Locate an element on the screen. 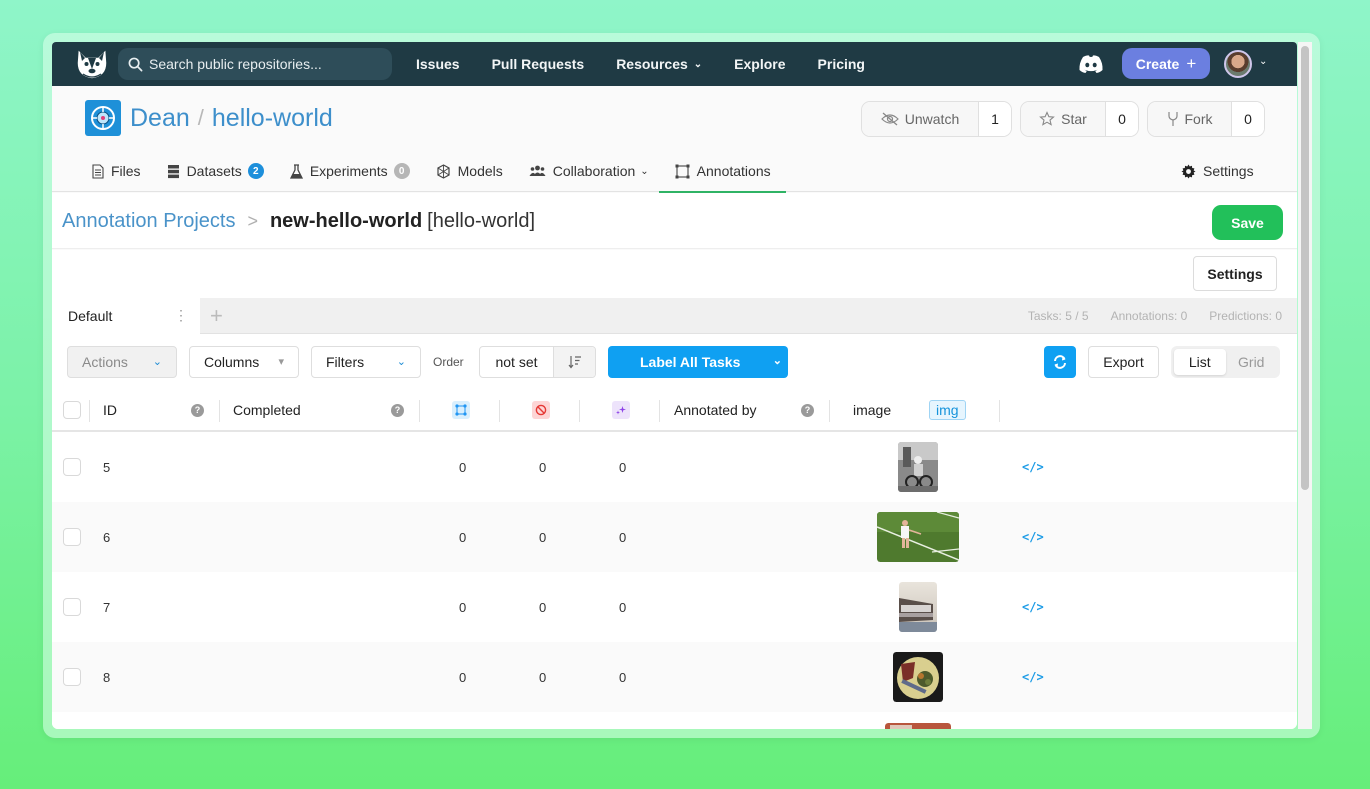 This screenshot has height=789, width=1370. eye-slash-icon is located at coordinates (889, 119).